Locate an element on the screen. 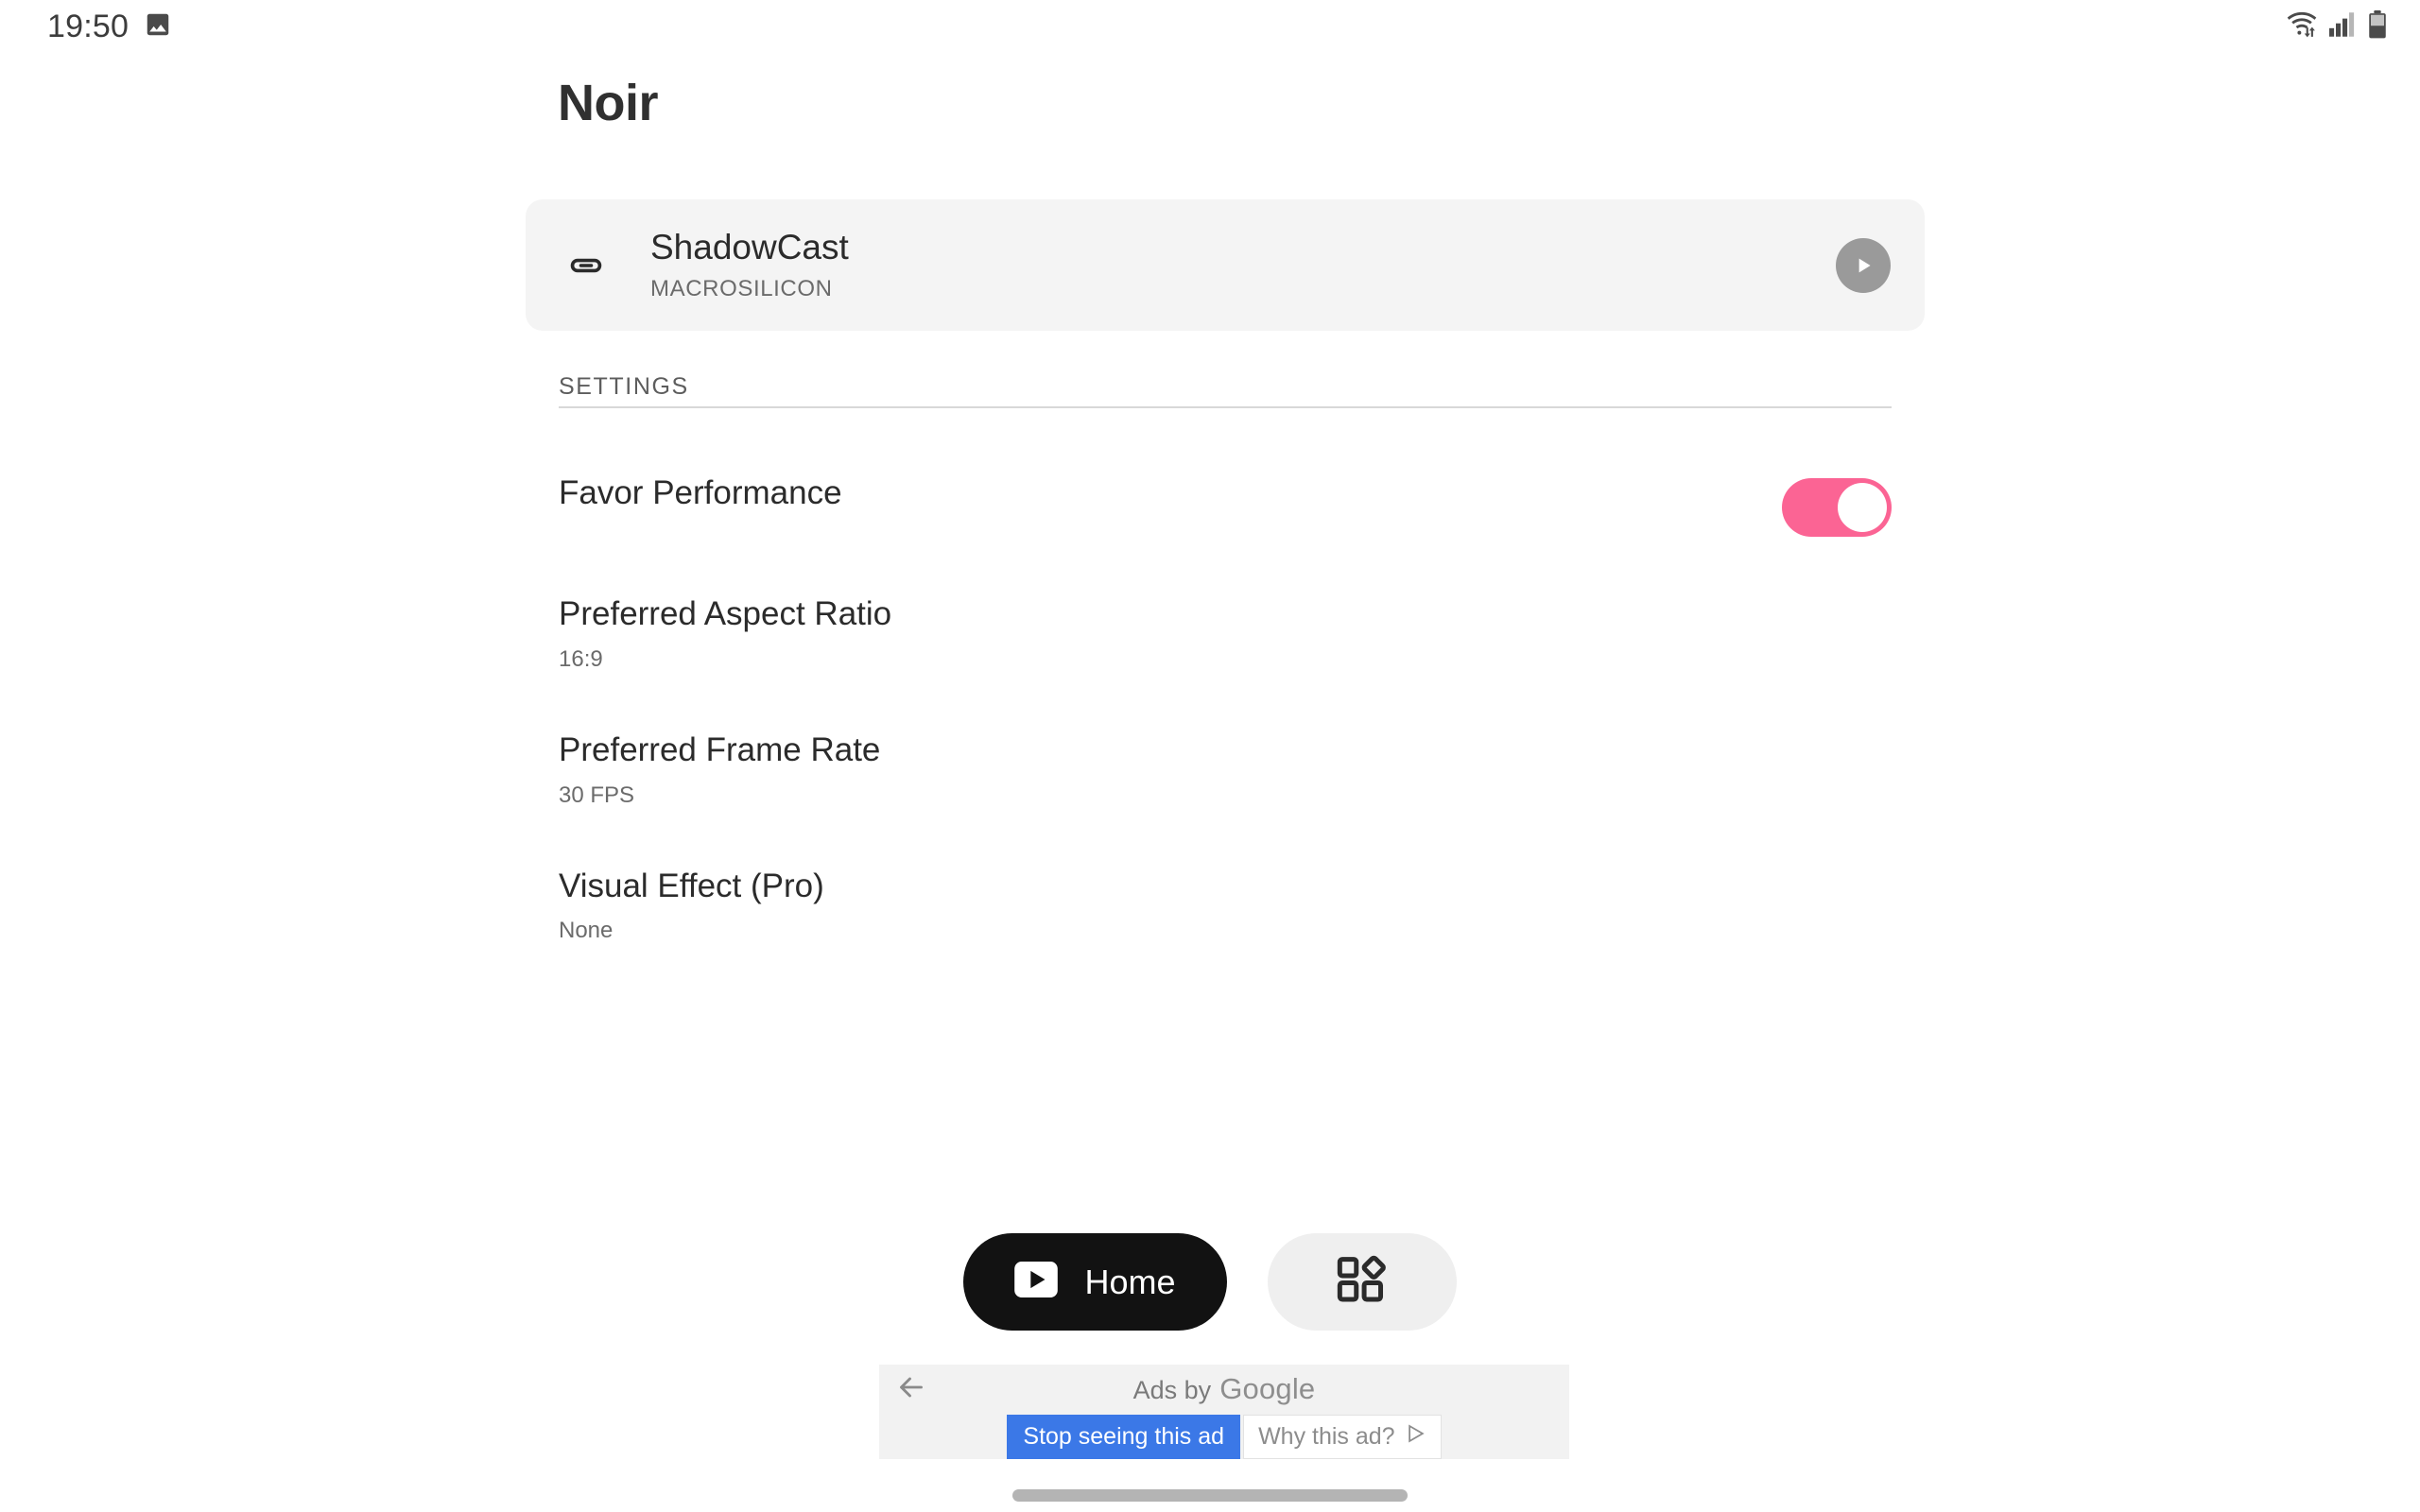 Image resolution: width=2420 pixels, height=1512 pixels. why-this-ad-label: Why this ad? is located at coordinates (1326, 1436).